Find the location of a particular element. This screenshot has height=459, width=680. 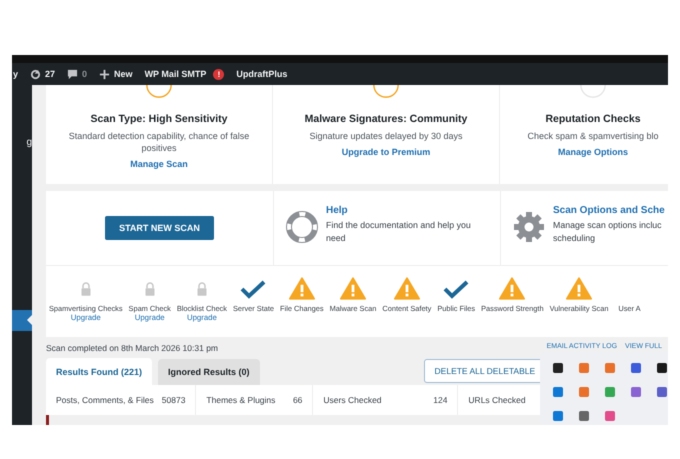

info-description: Find the documentation and help you need is located at coordinates (399, 231).